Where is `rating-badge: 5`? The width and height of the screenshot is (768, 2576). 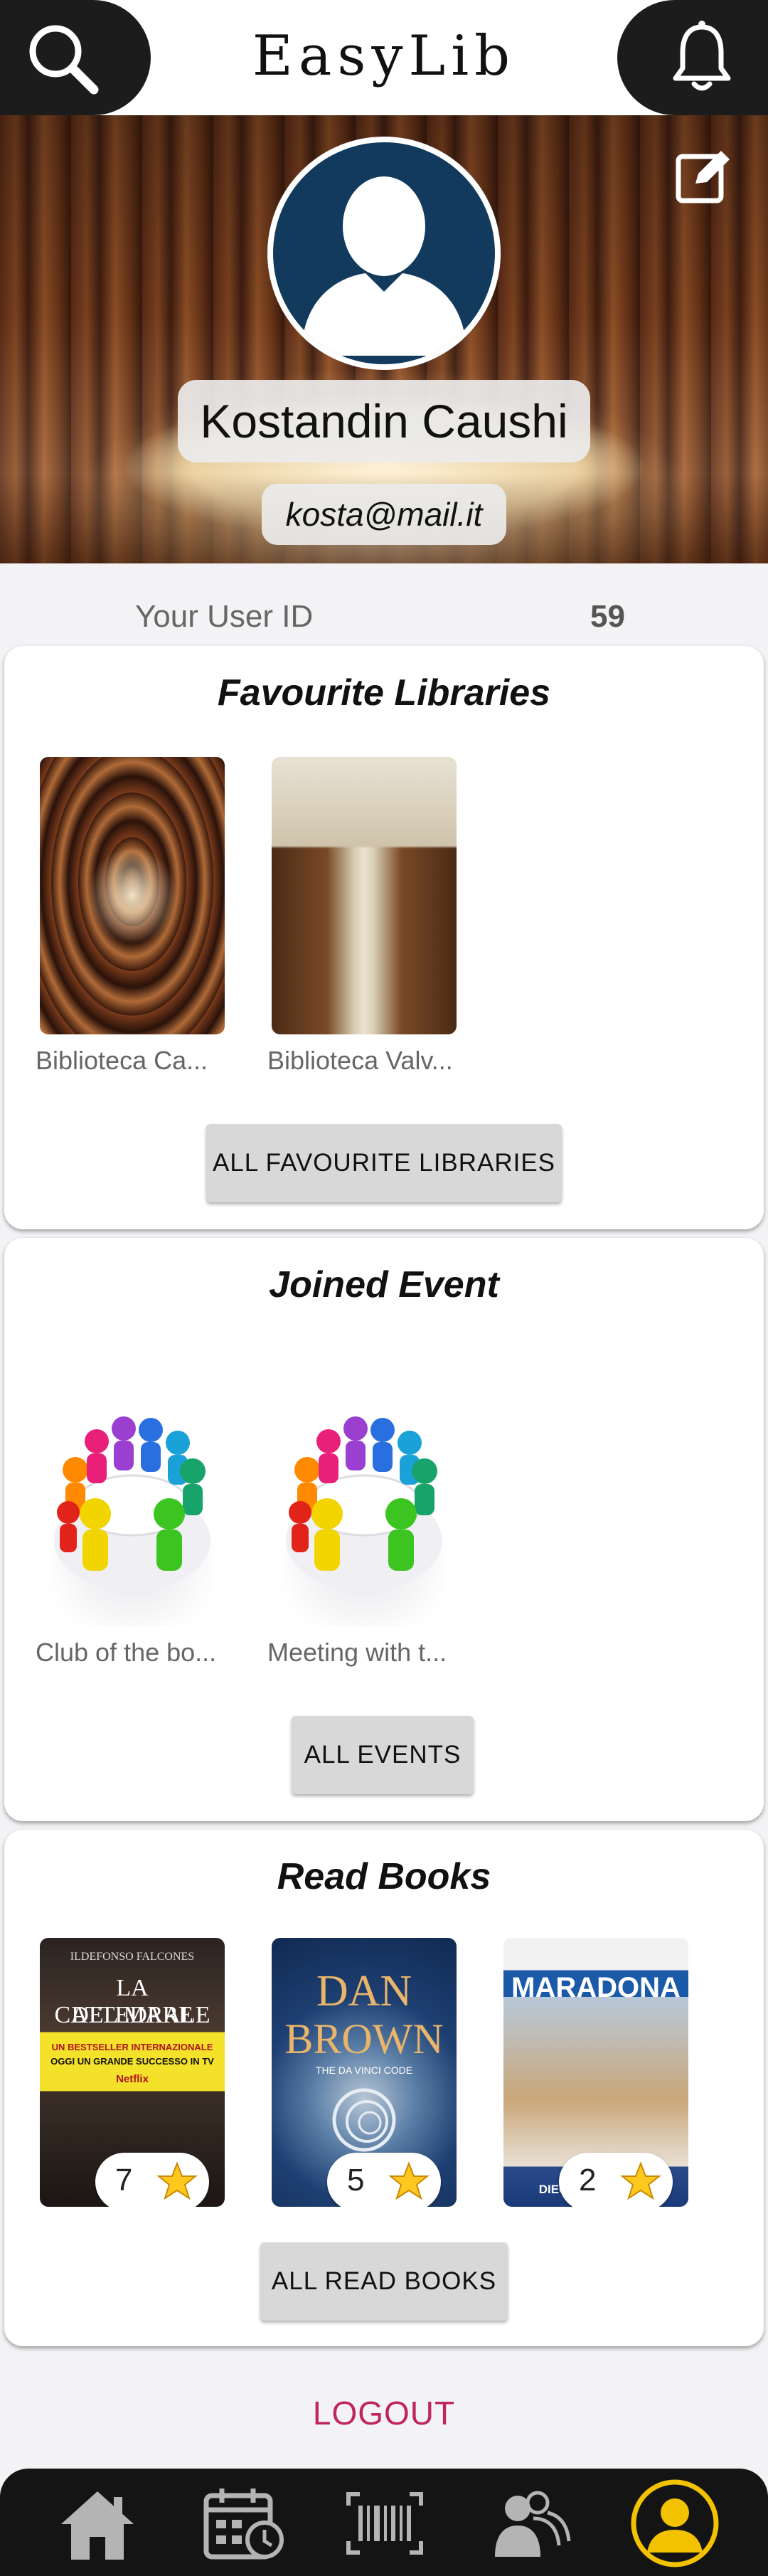
rating-badge: 5 is located at coordinates (384, 2180).